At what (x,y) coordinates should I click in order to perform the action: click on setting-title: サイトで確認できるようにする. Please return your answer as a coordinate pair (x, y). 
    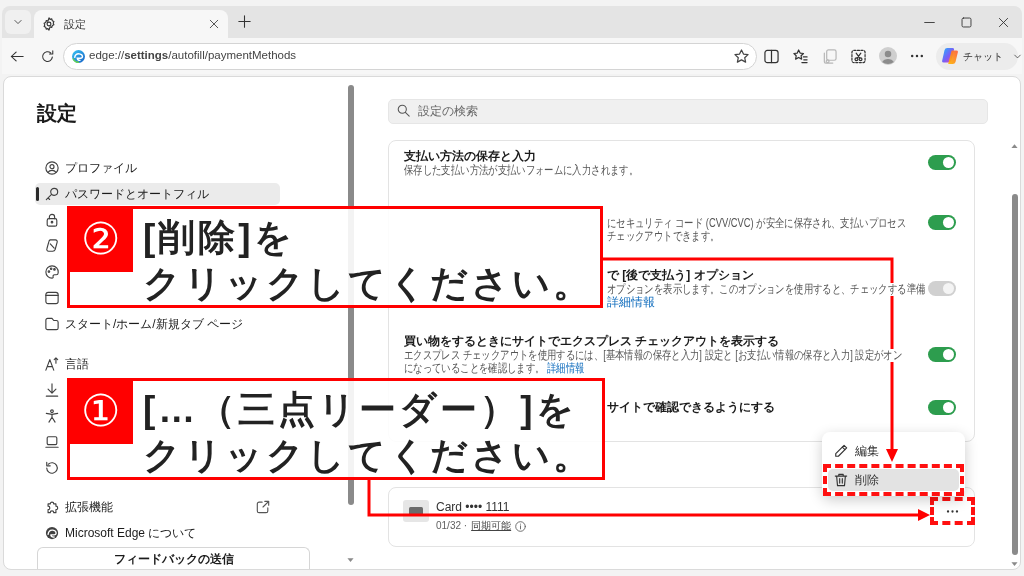
    Looking at the image, I should click on (691, 407).